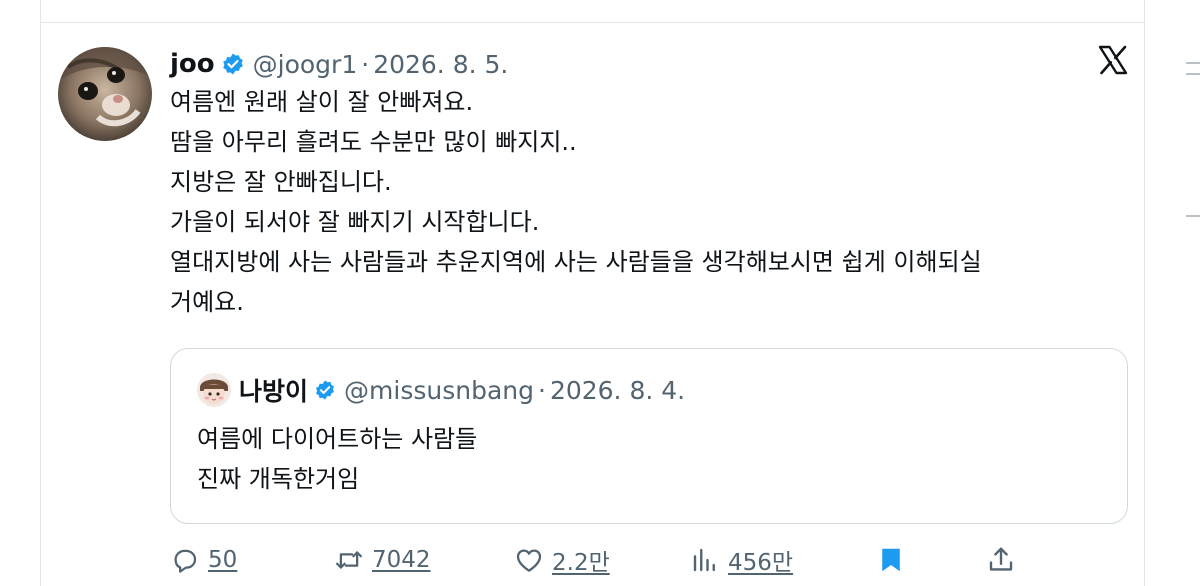  I want to click on timeline-border-right, so click(1144, 293).